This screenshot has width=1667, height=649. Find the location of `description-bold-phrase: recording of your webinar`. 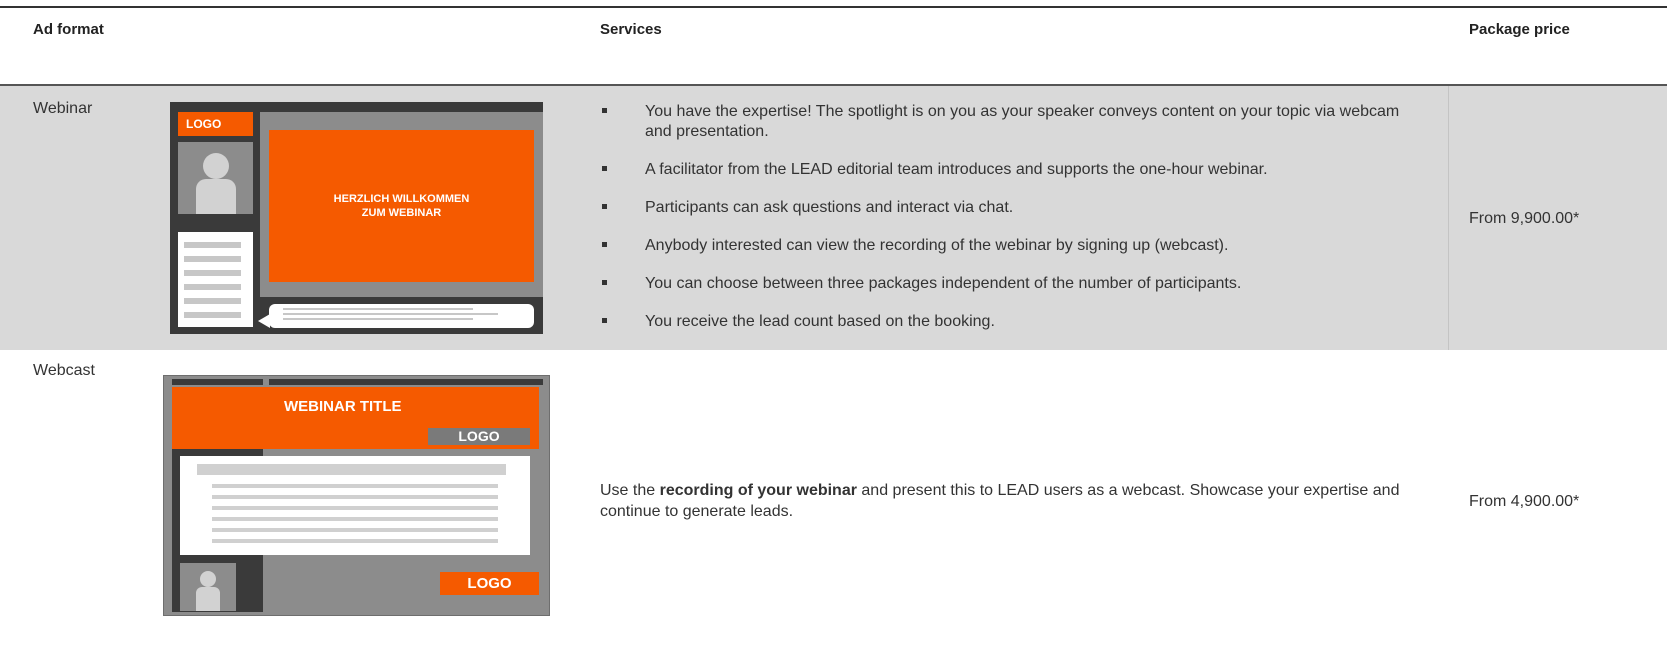

description-bold-phrase: recording of your webinar is located at coordinates (758, 490).